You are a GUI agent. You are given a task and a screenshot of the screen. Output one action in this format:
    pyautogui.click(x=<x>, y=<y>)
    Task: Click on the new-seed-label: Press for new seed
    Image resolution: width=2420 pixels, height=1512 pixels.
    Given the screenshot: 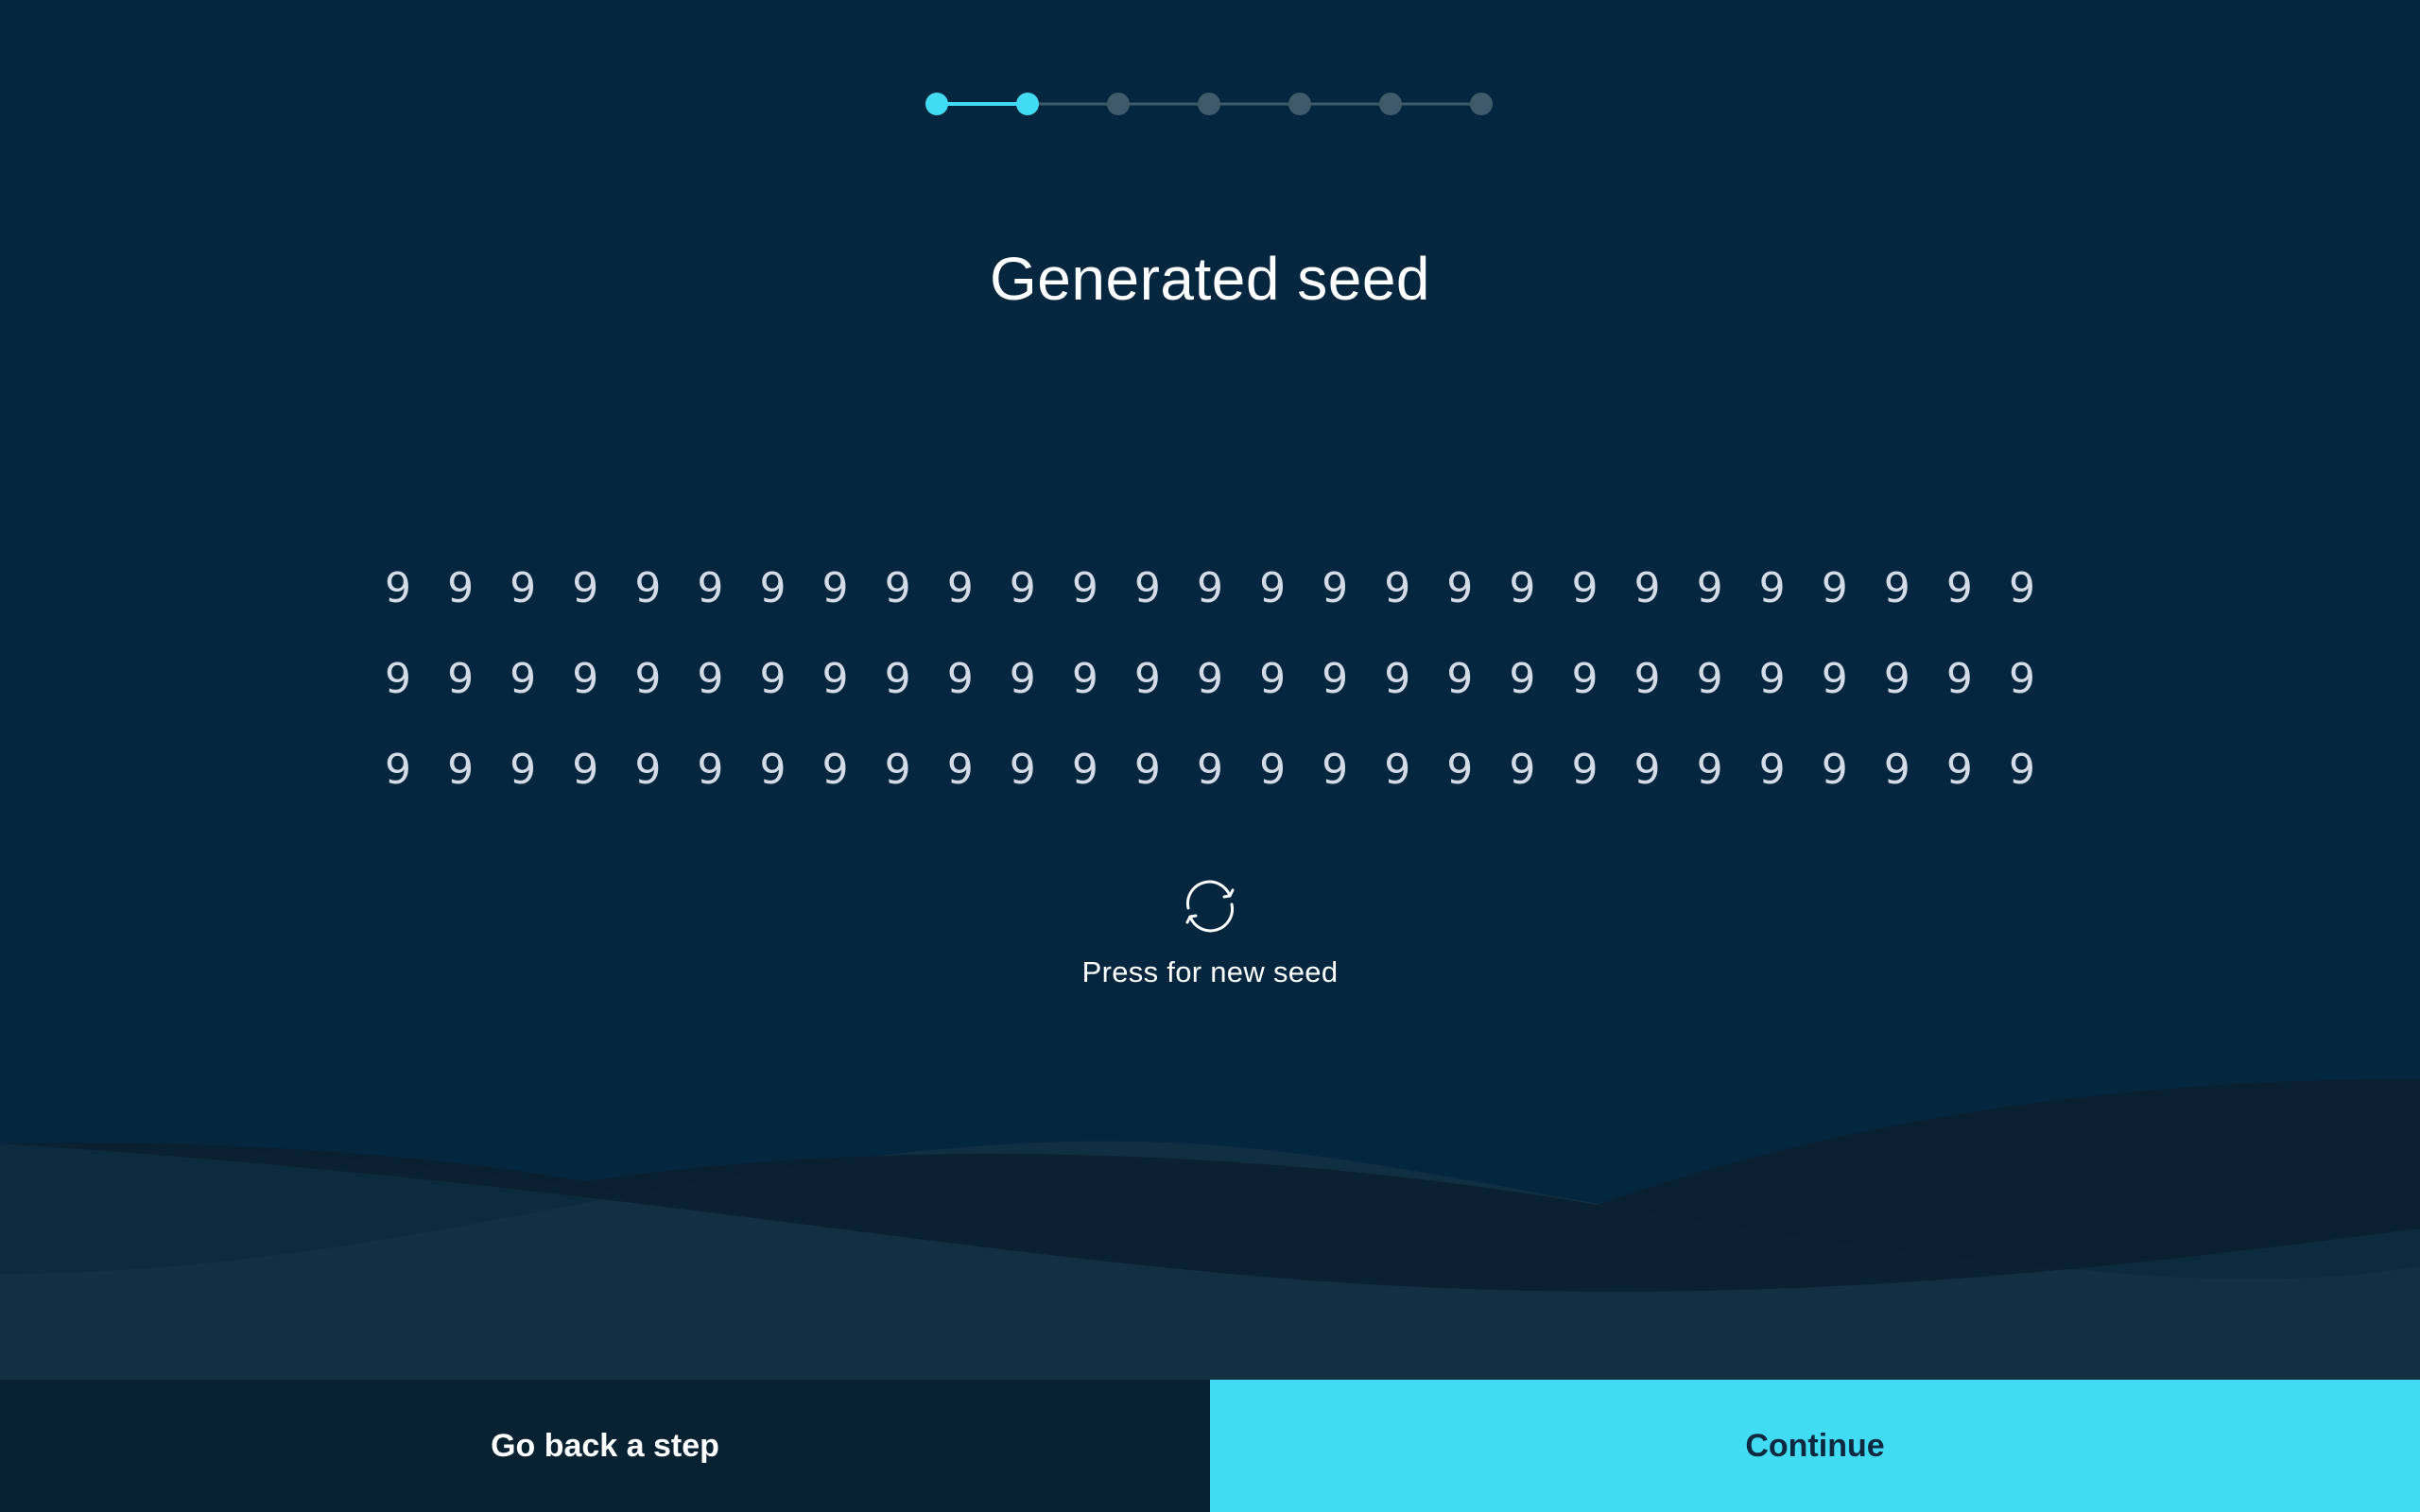 What is the action you would take?
    pyautogui.click(x=1210, y=971)
    